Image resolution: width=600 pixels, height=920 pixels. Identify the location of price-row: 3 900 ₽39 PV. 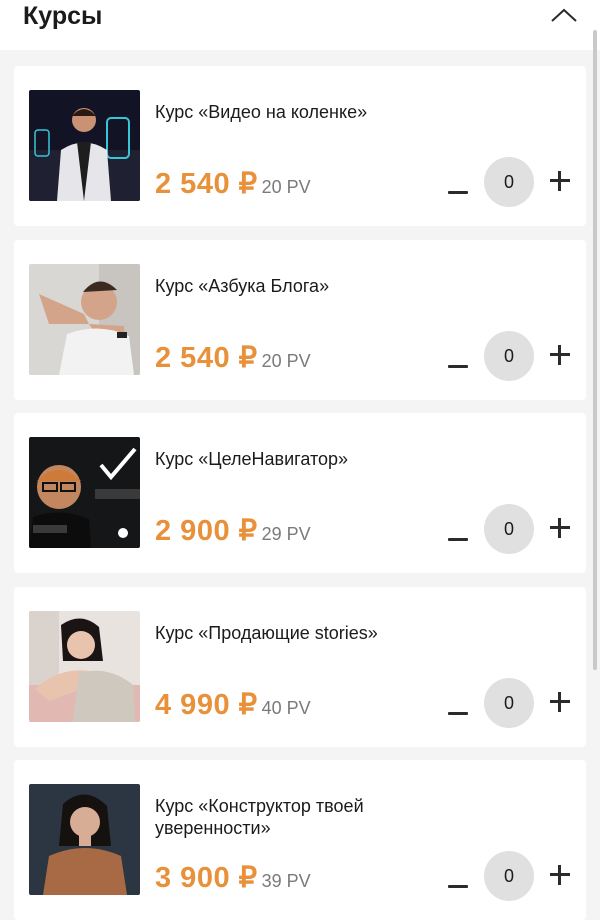
(233, 877).